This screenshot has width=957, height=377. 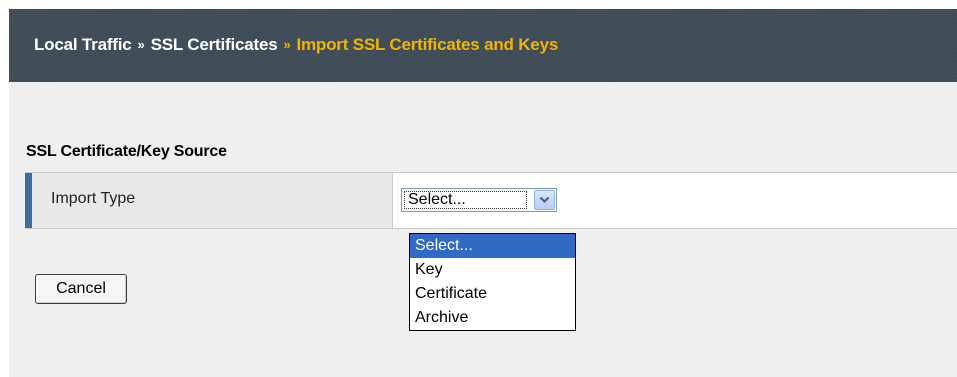 What do you see at coordinates (83, 44) in the screenshot?
I see `breadcrumb-item-local-traffic: Local Traffic` at bounding box center [83, 44].